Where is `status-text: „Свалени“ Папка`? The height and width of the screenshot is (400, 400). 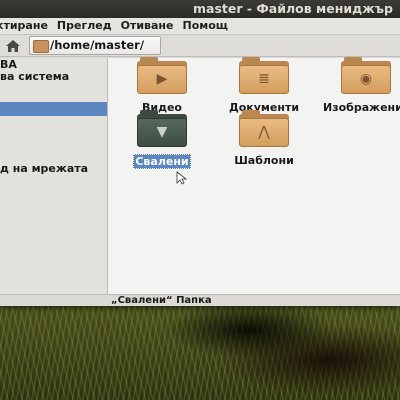
status-text: „Свалени“ Папка is located at coordinates (161, 300).